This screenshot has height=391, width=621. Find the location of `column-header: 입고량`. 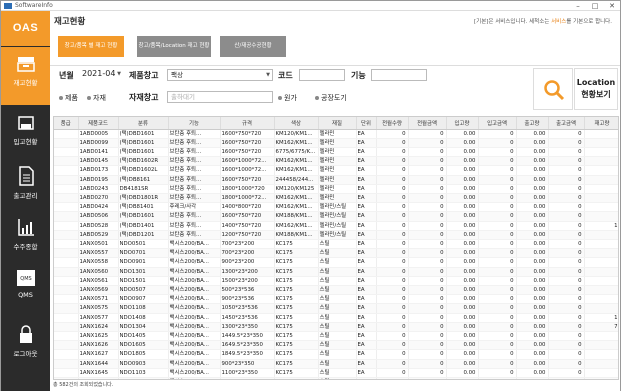

column-header: 입고량 is located at coordinates (462, 123).